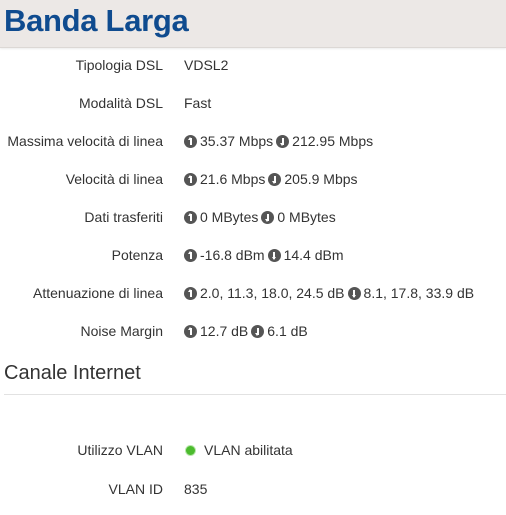 This screenshot has width=506, height=515. I want to click on vlan-id-label: VLAN ID, so click(135, 489).